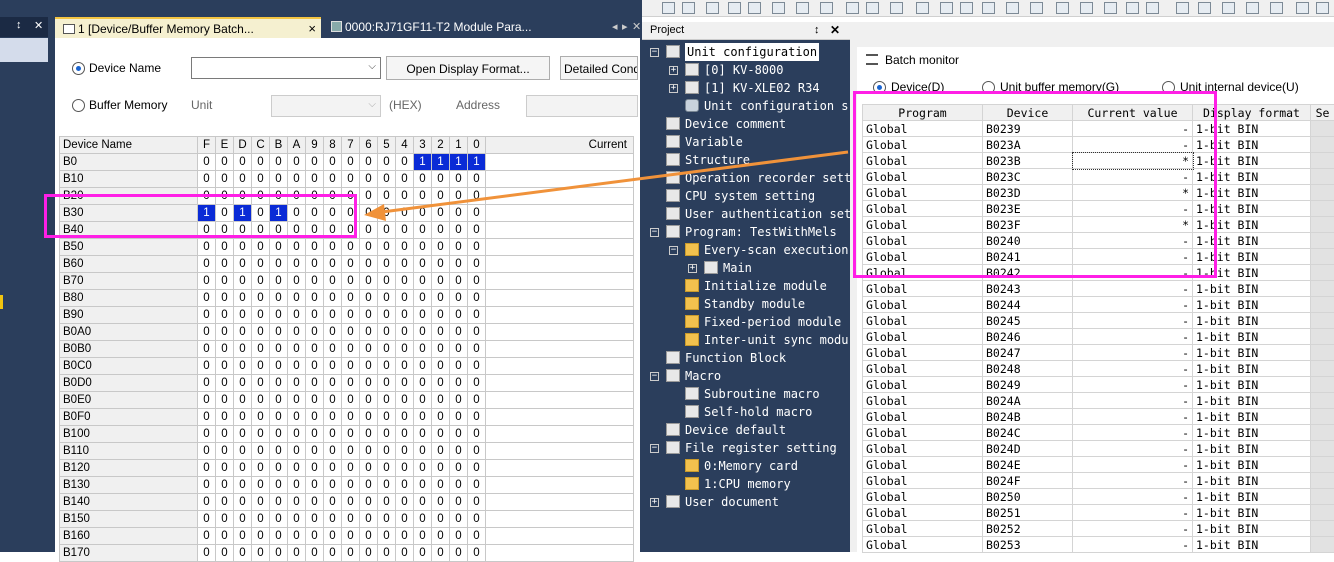  Describe the element at coordinates (615, 182) in the screenshot. I see `arrow-line` at that location.